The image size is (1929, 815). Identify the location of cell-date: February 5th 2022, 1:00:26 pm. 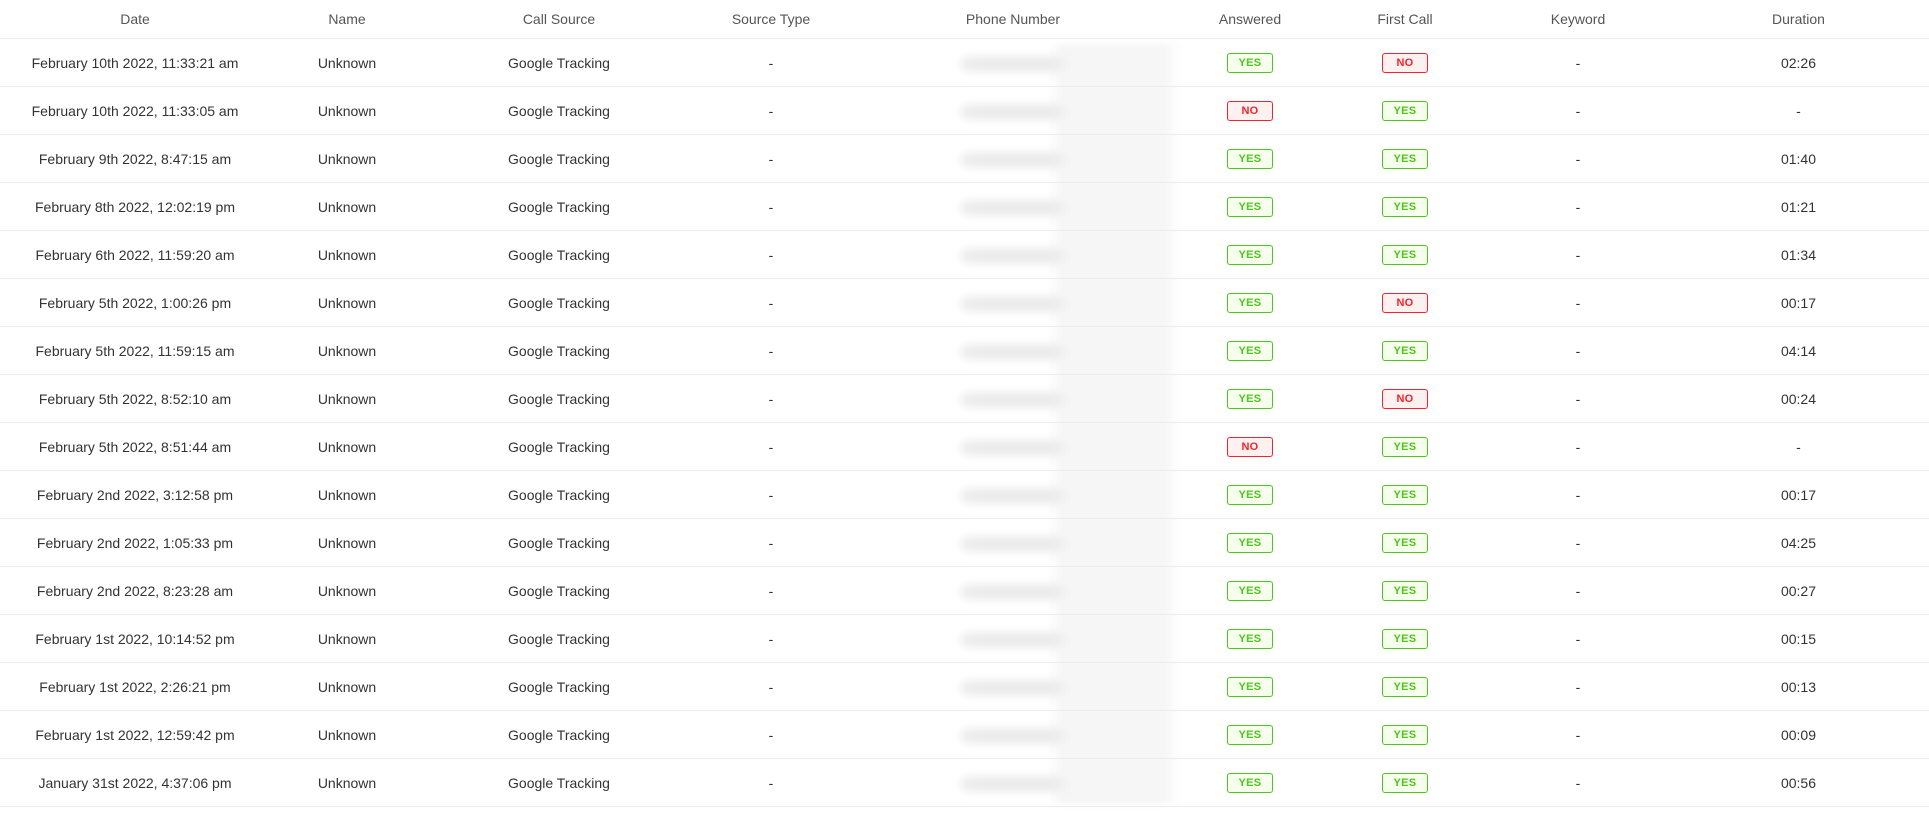
(135, 302).